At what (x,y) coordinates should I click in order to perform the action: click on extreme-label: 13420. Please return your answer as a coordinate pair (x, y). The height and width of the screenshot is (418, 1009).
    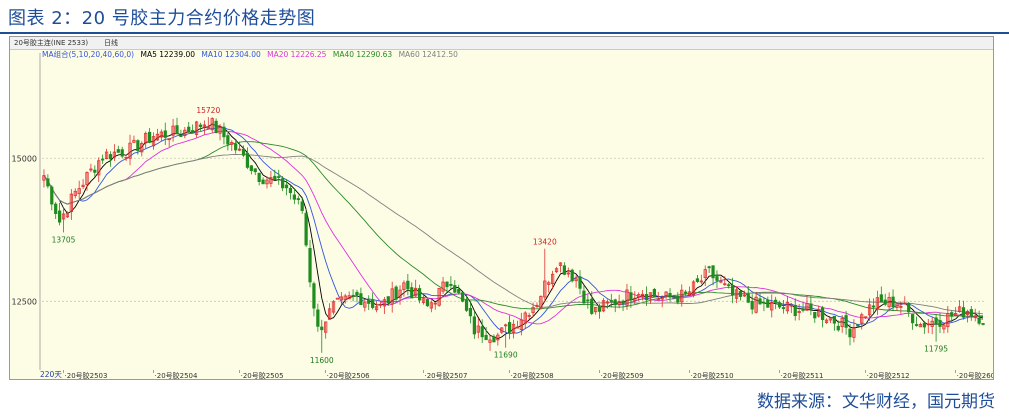
    Looking at the image, I should click on (545, 242).